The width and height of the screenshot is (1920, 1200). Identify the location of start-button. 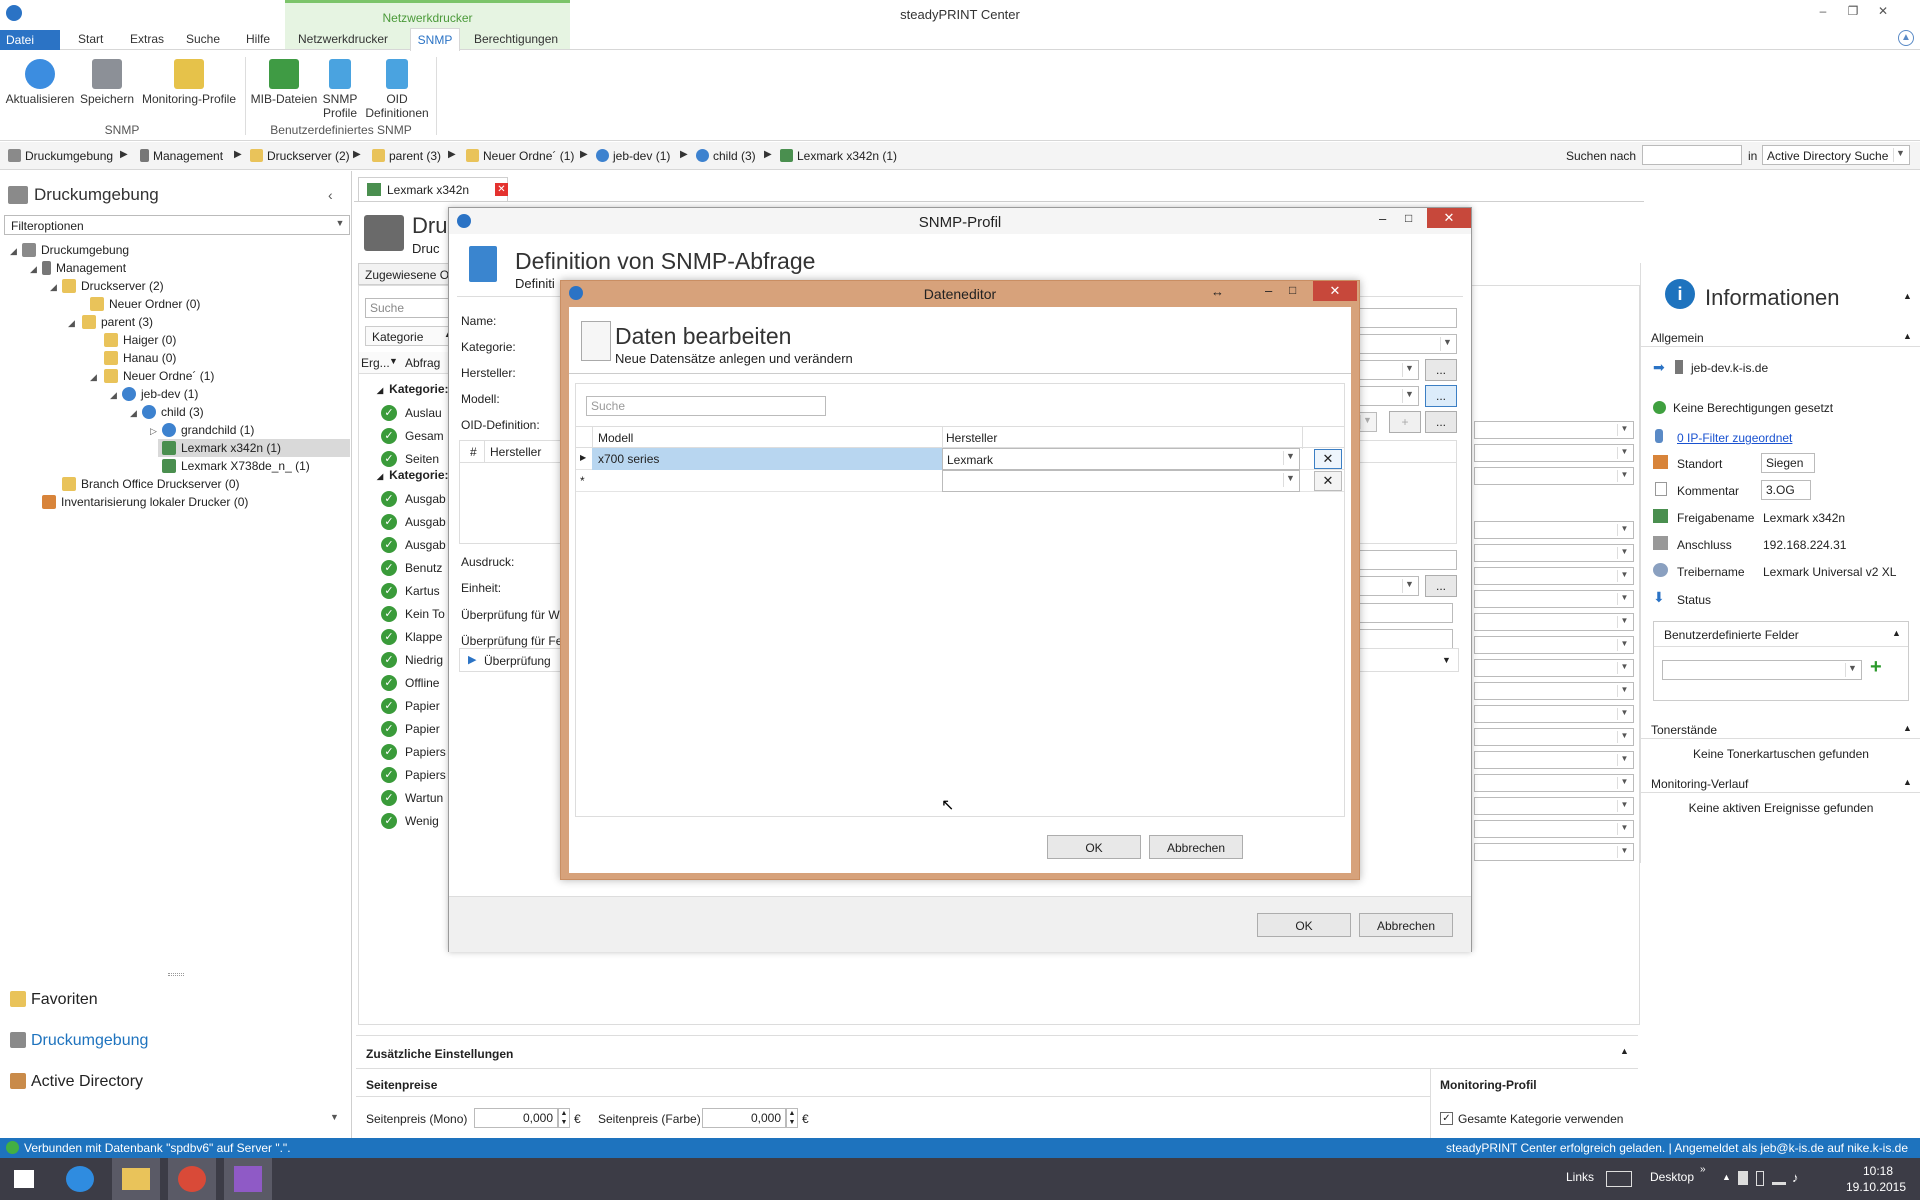
(24, 1179).